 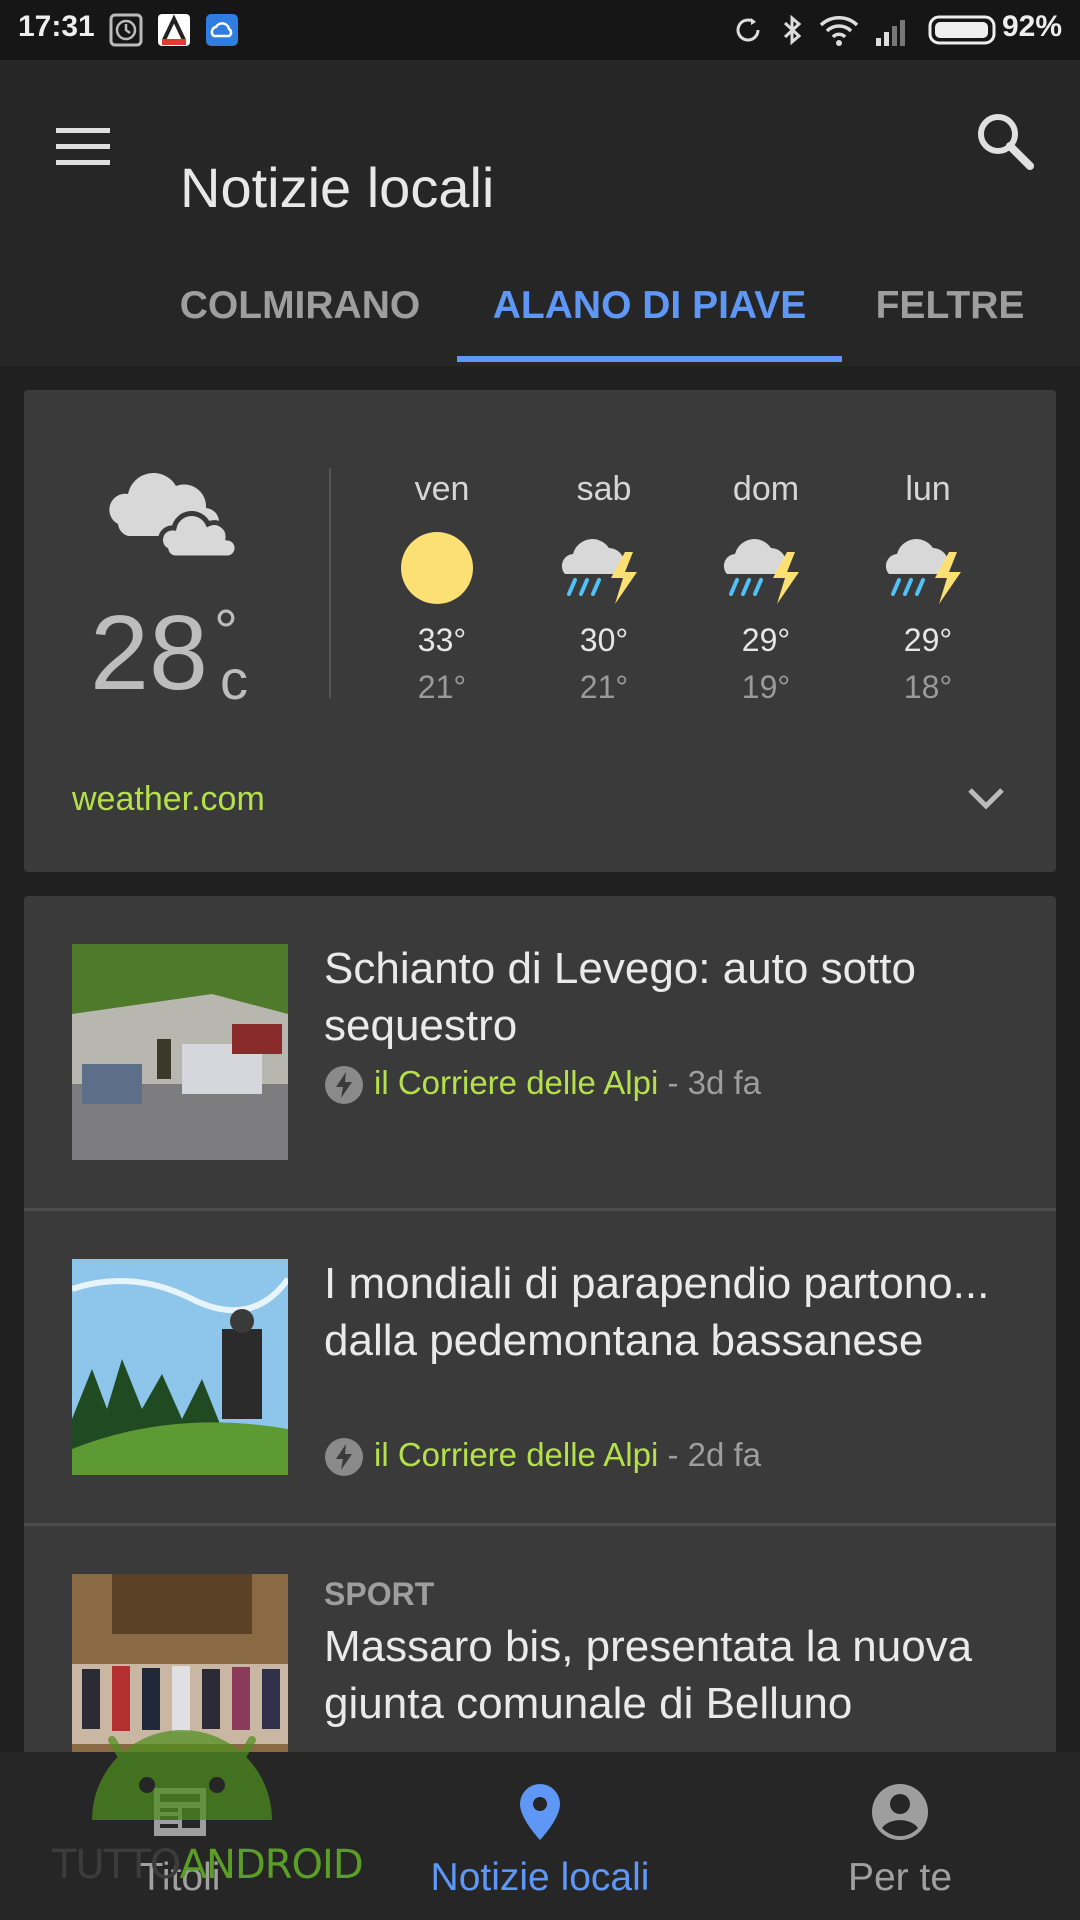 I want to click on signal-icon, so click(x=890, y=33).